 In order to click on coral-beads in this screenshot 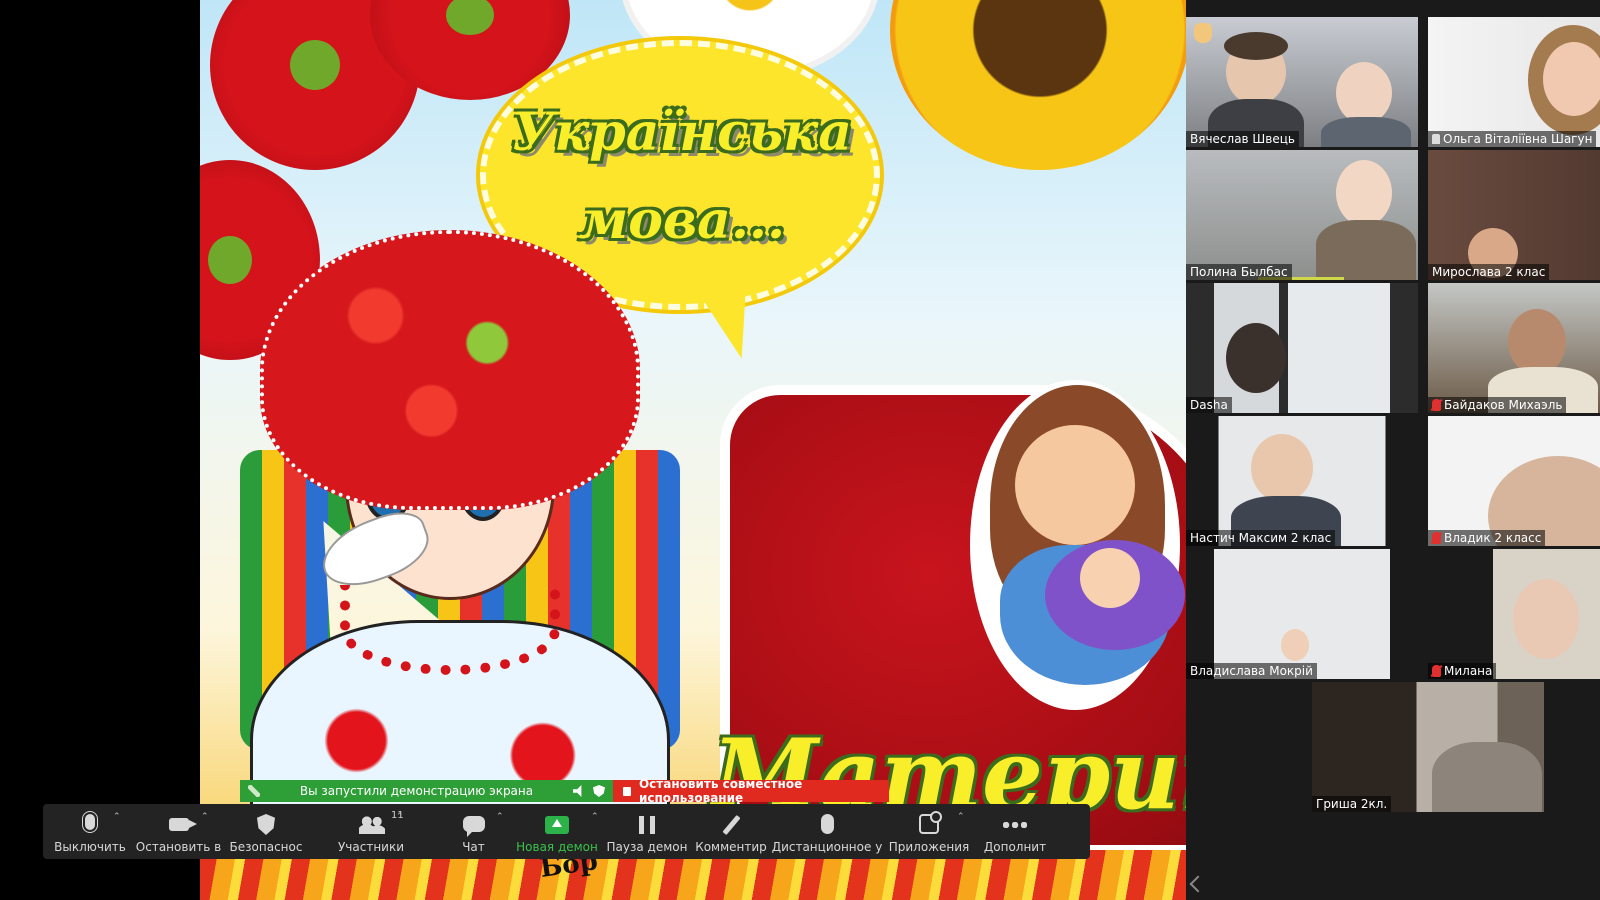, I will do `click(450, 630)`.